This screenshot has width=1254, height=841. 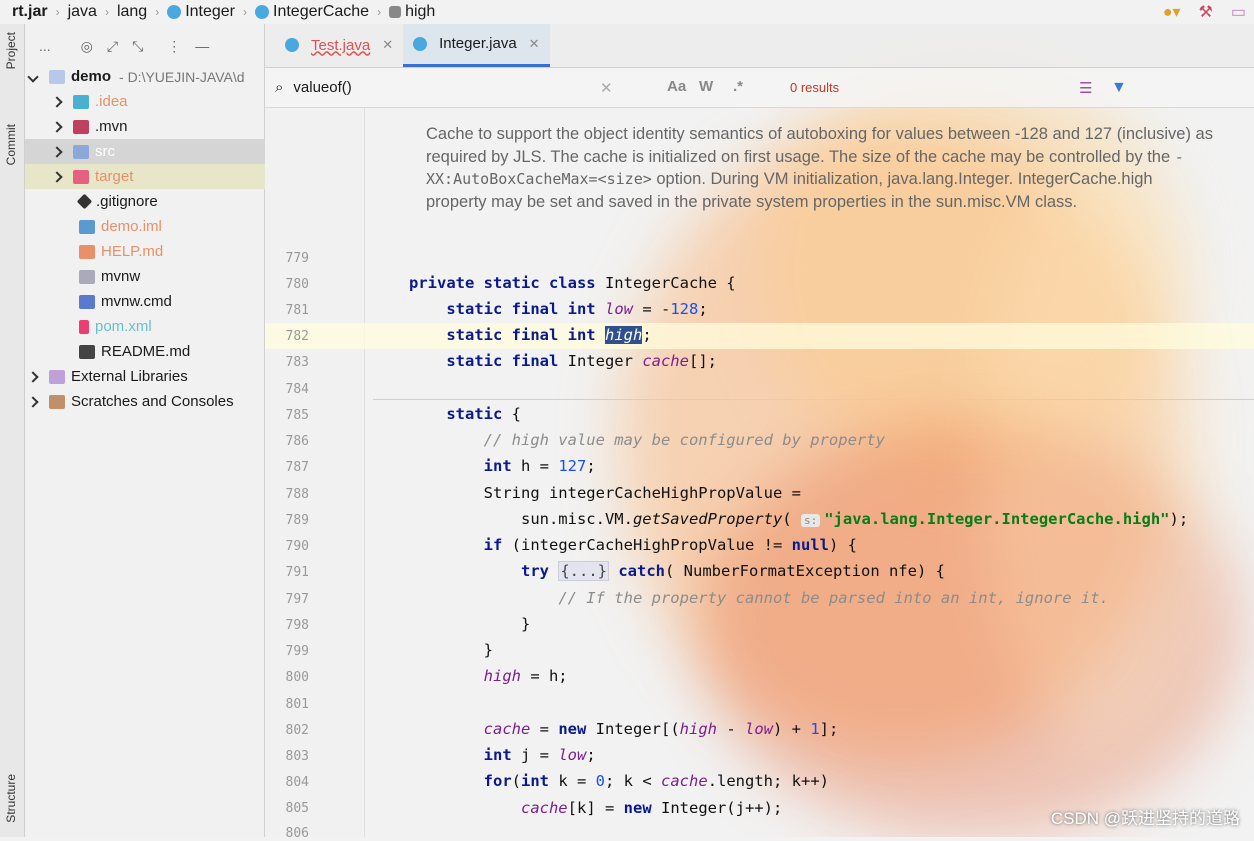 What do you see at coordinates (137, 46) in the screenshot?
I see `collapse-all-icon: ⤡` at bounding box center [137, 46].